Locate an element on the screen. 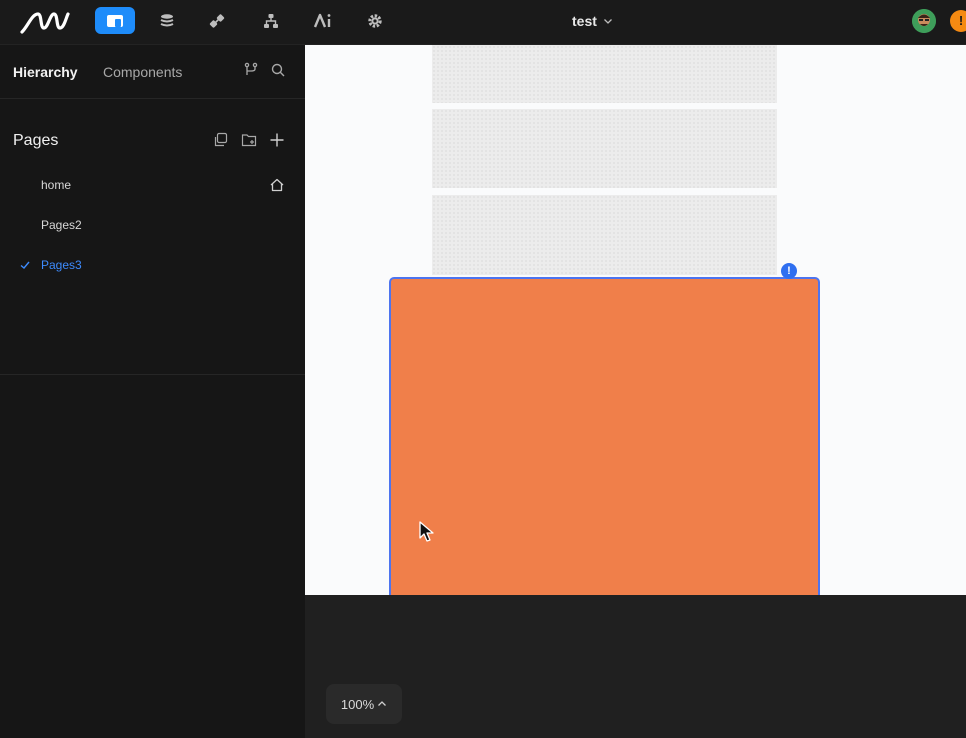 The height and width of the screenshot is (738, 966). pages-nav-button is located at coordinates (115, 20).